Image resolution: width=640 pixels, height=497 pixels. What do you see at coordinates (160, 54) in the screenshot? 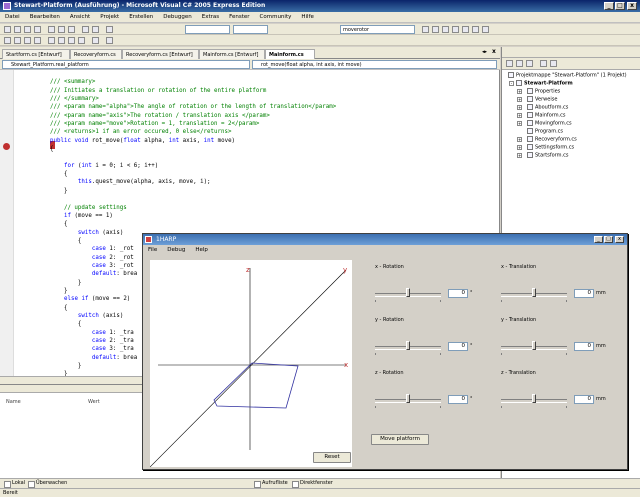
I see `tab-recoveryform-design: Recoveryform.cs [Entwurf]` at bounding box center [160, 54].